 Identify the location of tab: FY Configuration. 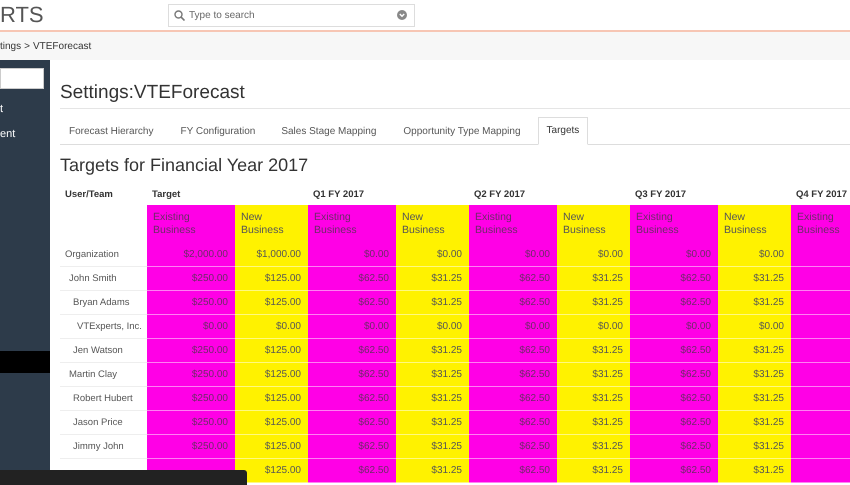
(217, 131).